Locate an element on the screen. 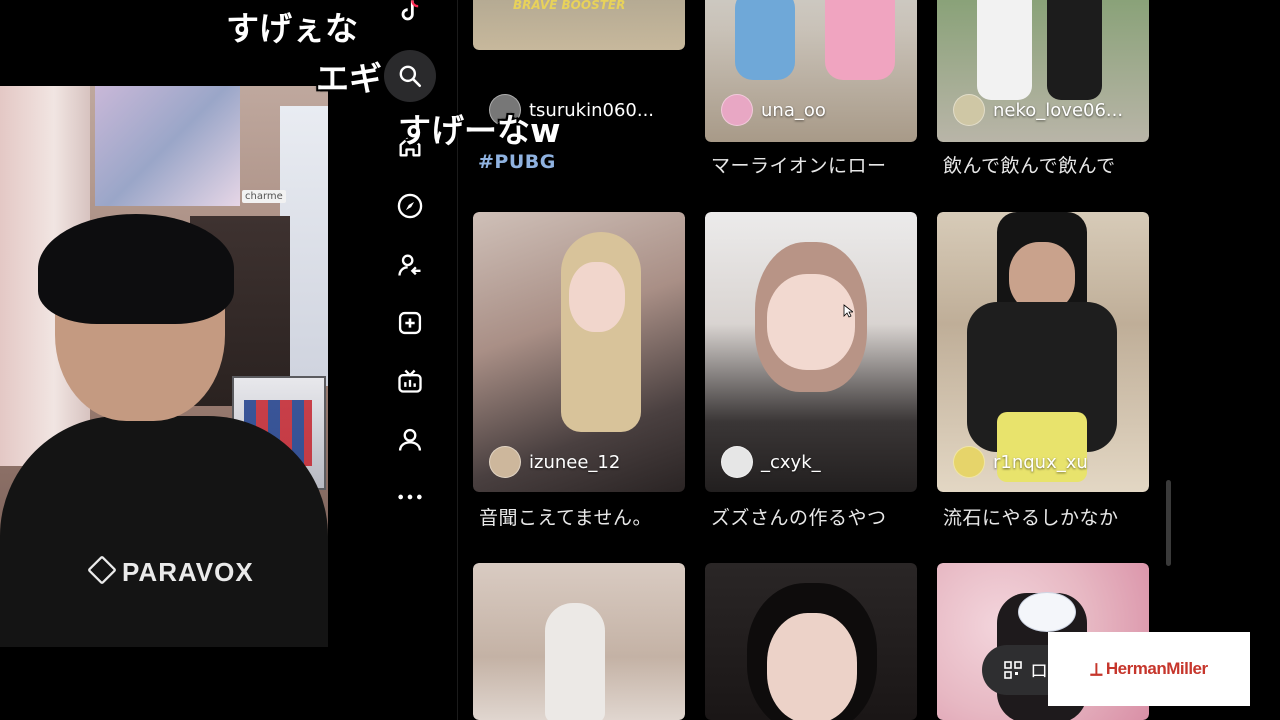  sponsor-banner: ⟂ HermanMiller is located at coordinates (1149, 669).